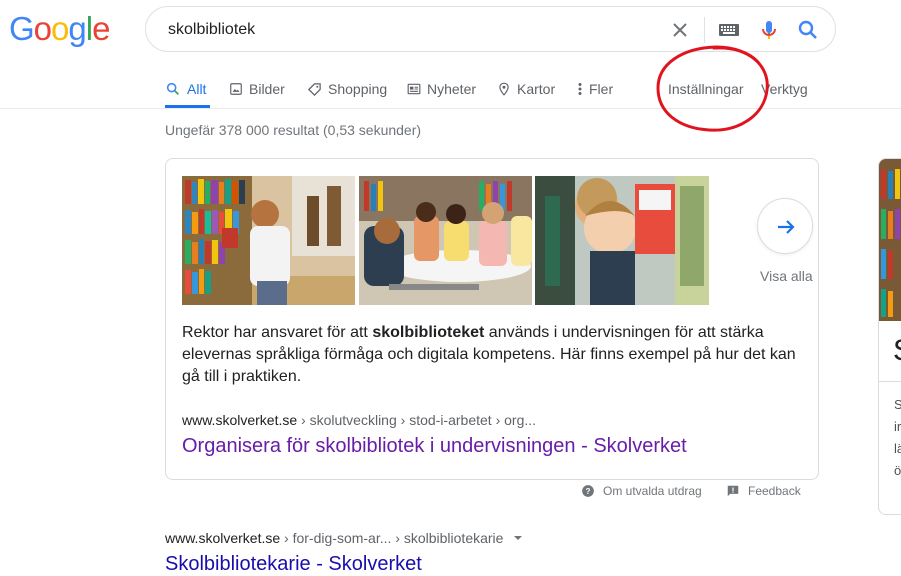 Image resolution: width=901 pixels, height=576 pixels. Describe the element at coordinates (897, 404) in the screenshot. I see `knowledge-panel-text: S` at that location.